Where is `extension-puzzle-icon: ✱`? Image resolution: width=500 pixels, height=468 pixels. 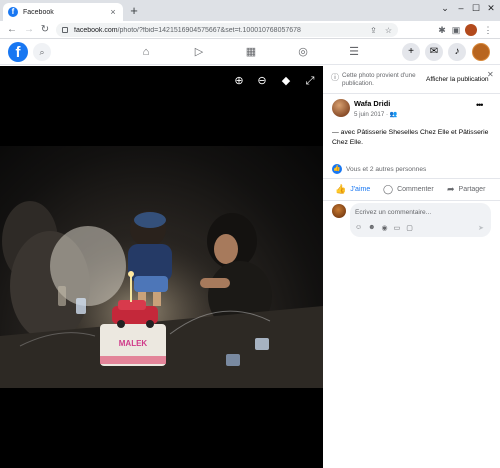
extension-puzzle-icon: ✱ is located at coordinates (442, 30).